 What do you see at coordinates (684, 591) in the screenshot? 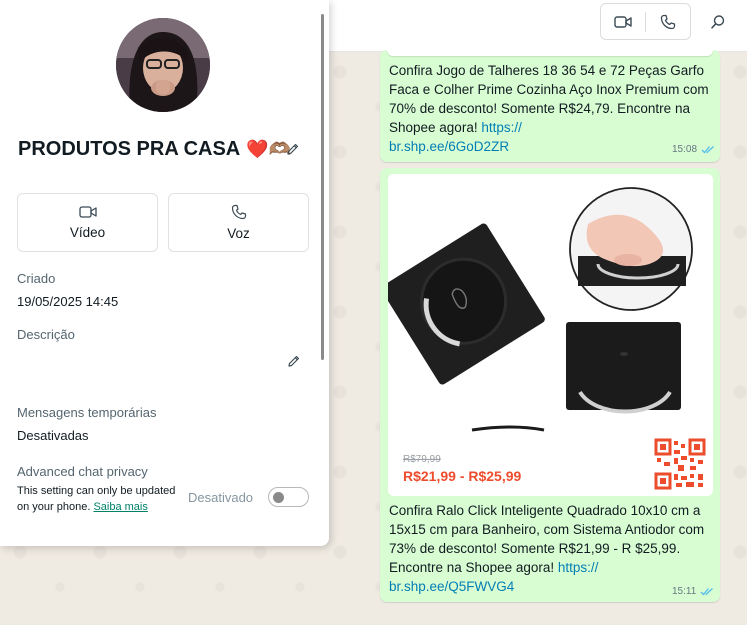
I see `message-time: 15:11` at bounding box center [684, 591].